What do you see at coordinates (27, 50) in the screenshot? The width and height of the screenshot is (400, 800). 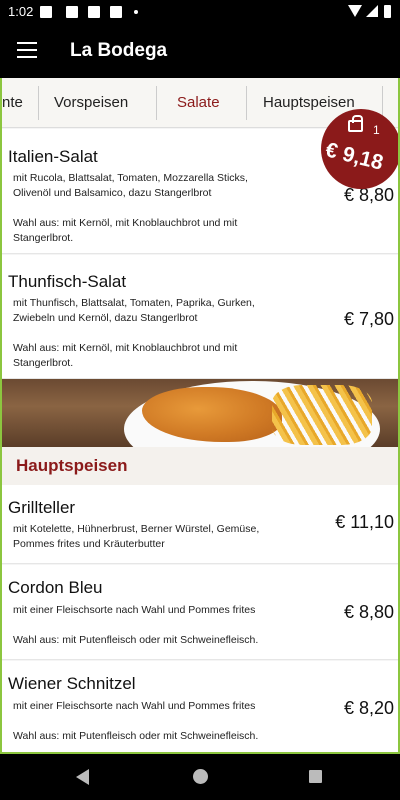 I see `hamburger-menu-icon` at bounding box center [27, 50].